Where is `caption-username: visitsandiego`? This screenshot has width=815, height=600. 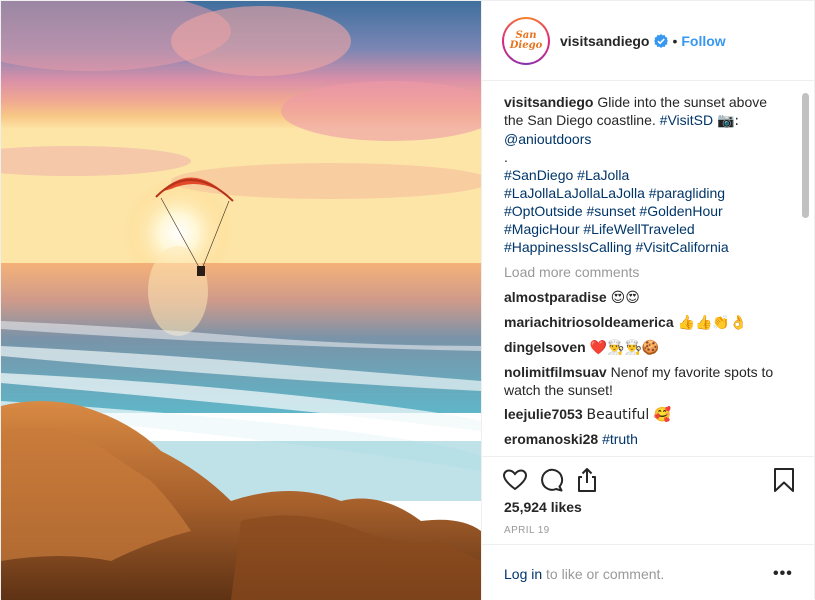
caption-username: visitsandiego is located at coordinates (548, 102).